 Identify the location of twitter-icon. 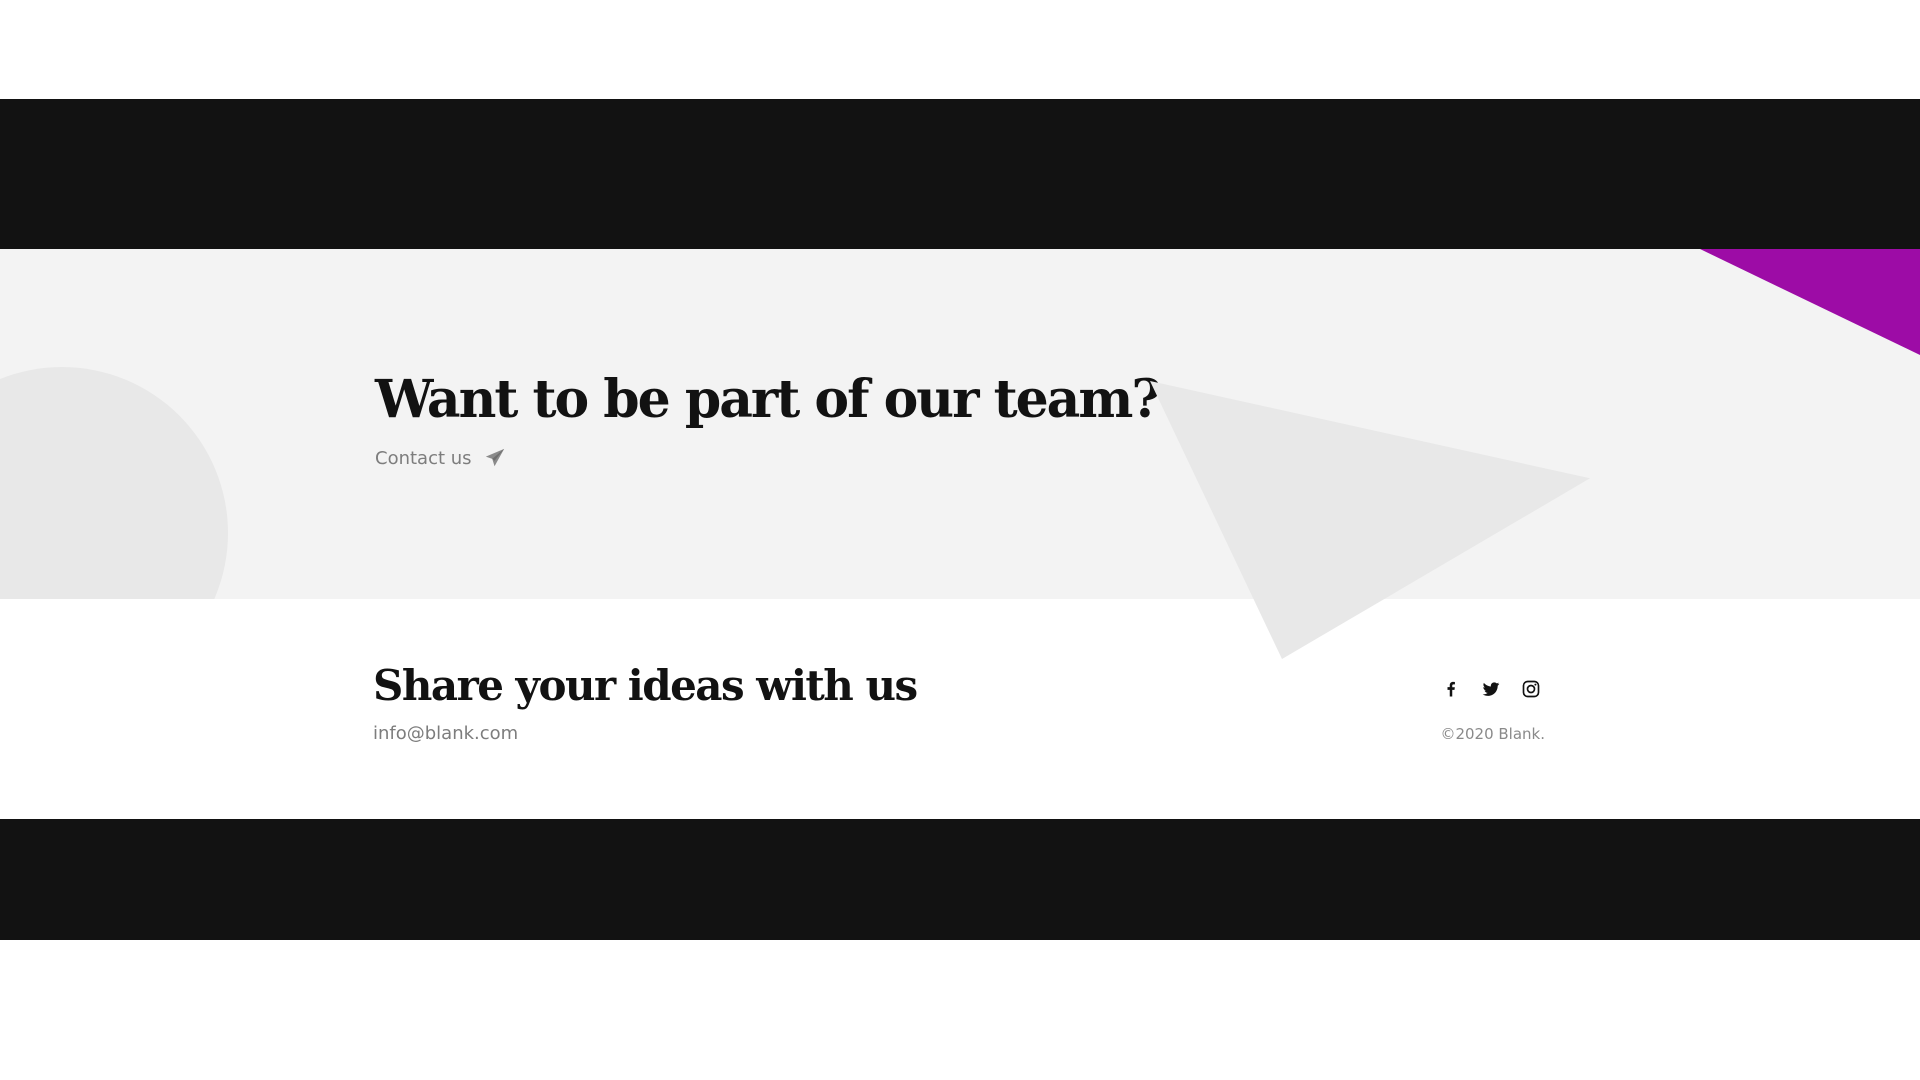
(1491, 689).